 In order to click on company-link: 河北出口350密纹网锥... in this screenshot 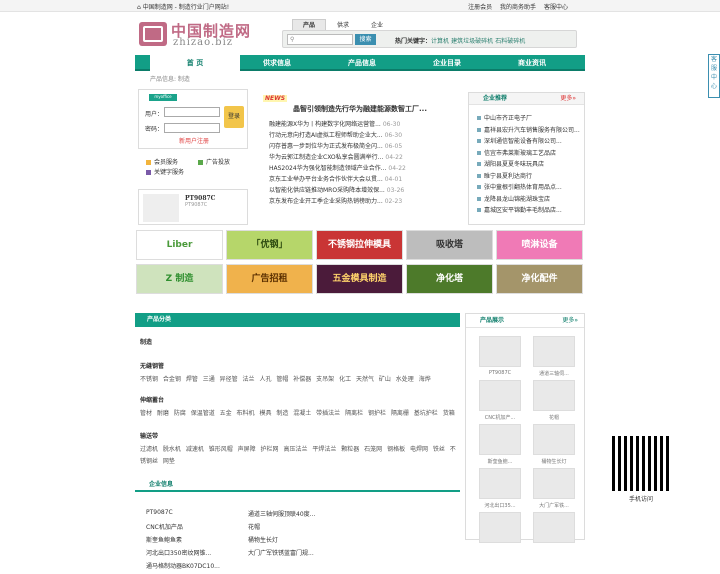, I will do `click(197, 553)`.